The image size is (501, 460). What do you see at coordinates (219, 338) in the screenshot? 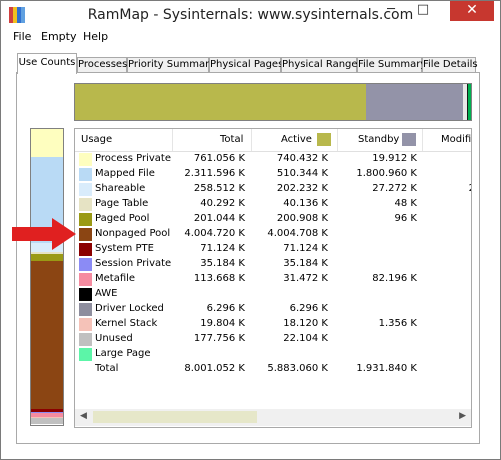
I see `total-value: 177.756 K` at bounding box center [219, 338].